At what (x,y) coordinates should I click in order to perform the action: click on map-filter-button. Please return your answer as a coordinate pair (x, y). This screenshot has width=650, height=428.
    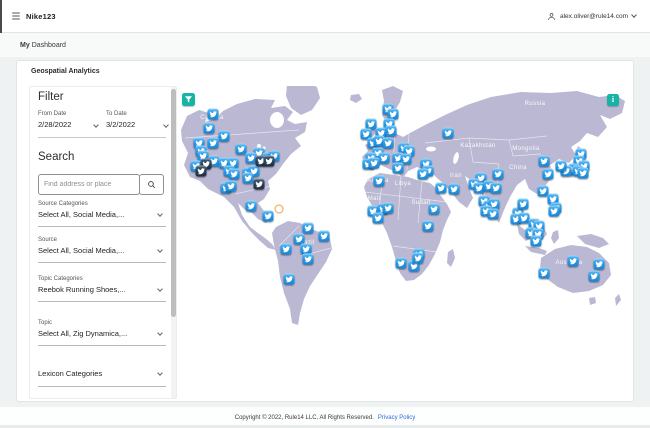
    Looking at the image, I should click on (188, 99).